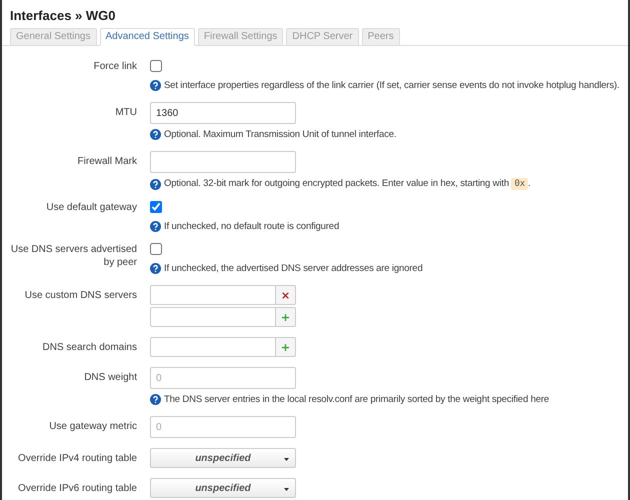 The image size is (630, 500). What do you see at coordinates (356, 399) in the screenshot?
I see `help-text: The DNS server entries in the local resolv.conf are primarily sorted by the weight specified here` at bounding box center [356, 399].